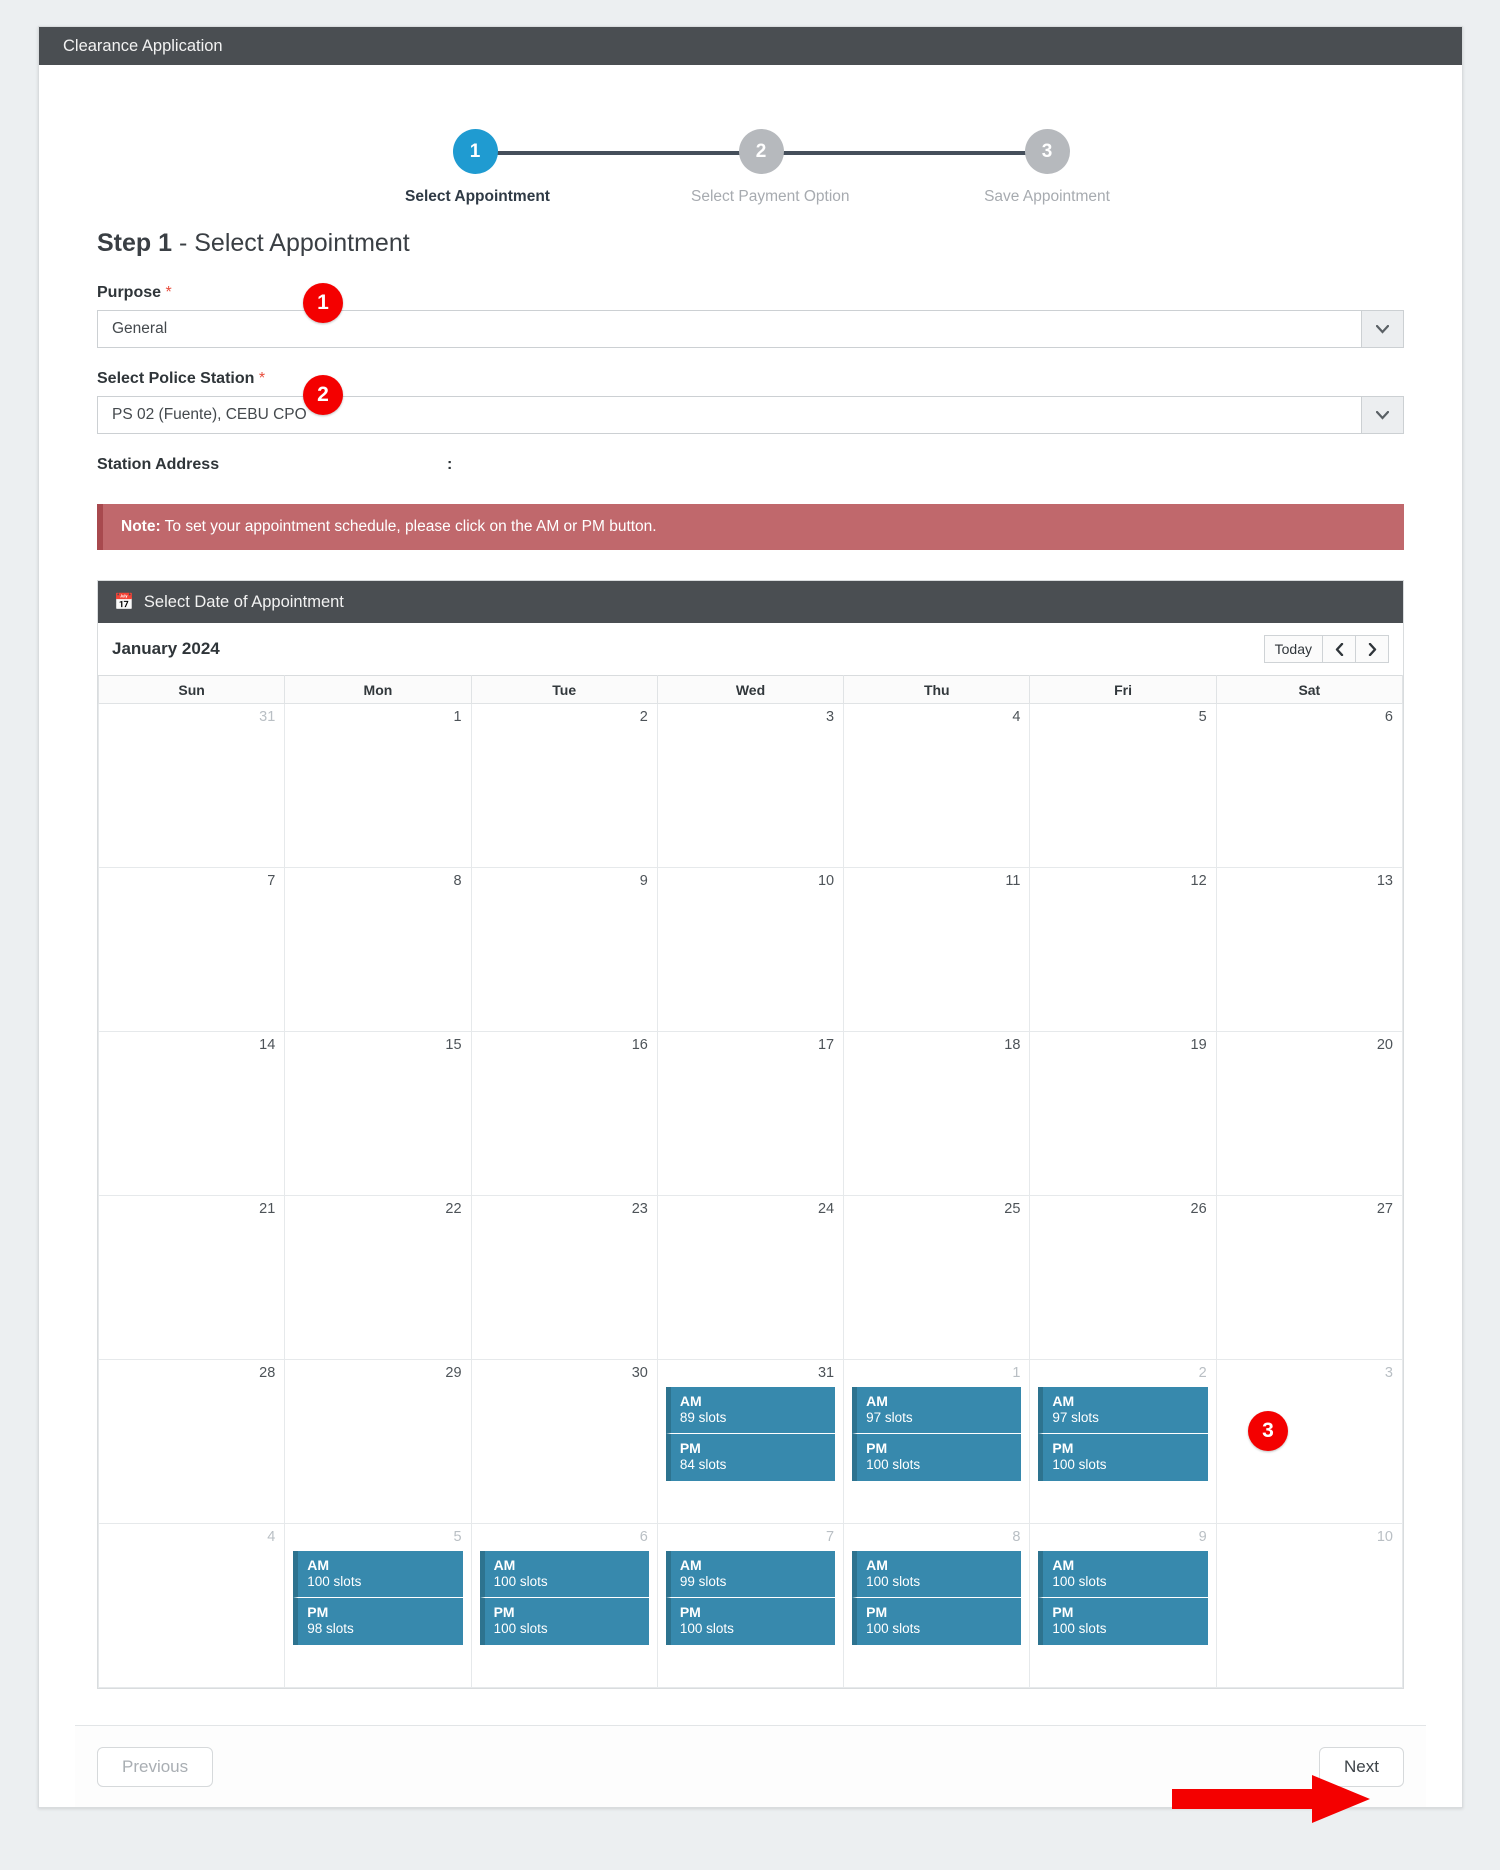 Image resolution: width=1500 pixels, height=1870 pixels. Describe the element at coordinates (937, 949) in the screenshot. I see `calendar-day-cell: 11` at that location.